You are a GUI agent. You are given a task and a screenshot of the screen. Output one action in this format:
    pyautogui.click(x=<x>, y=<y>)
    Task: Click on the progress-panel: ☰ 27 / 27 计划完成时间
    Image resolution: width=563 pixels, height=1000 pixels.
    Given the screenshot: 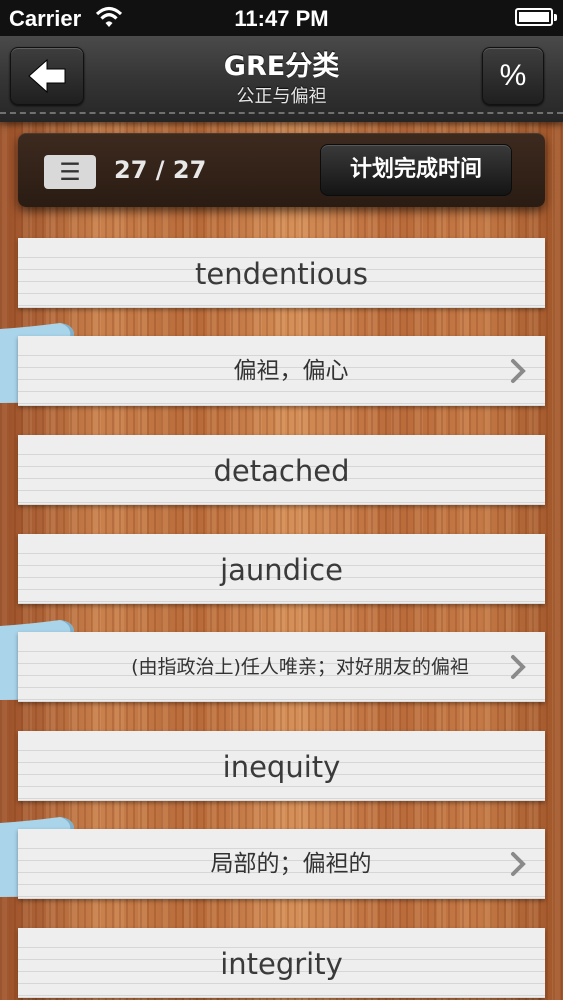 What is the action you would take?
    pyautogui.click(x=281, y=170)
    